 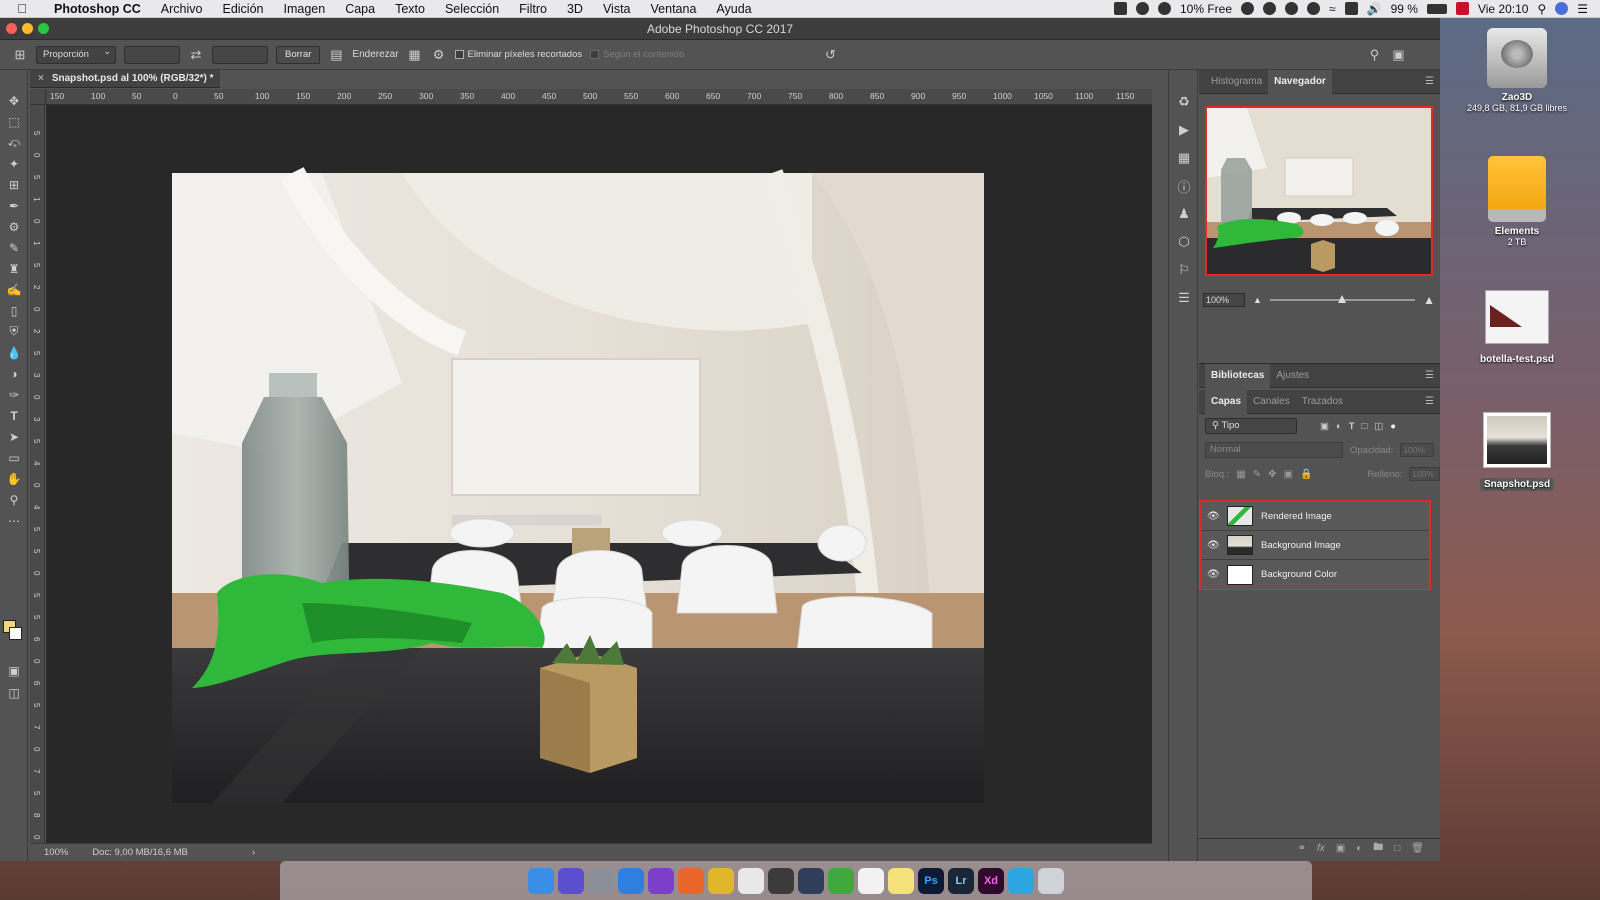 I want to click on memory-icon, so click(x=1164, y=8).